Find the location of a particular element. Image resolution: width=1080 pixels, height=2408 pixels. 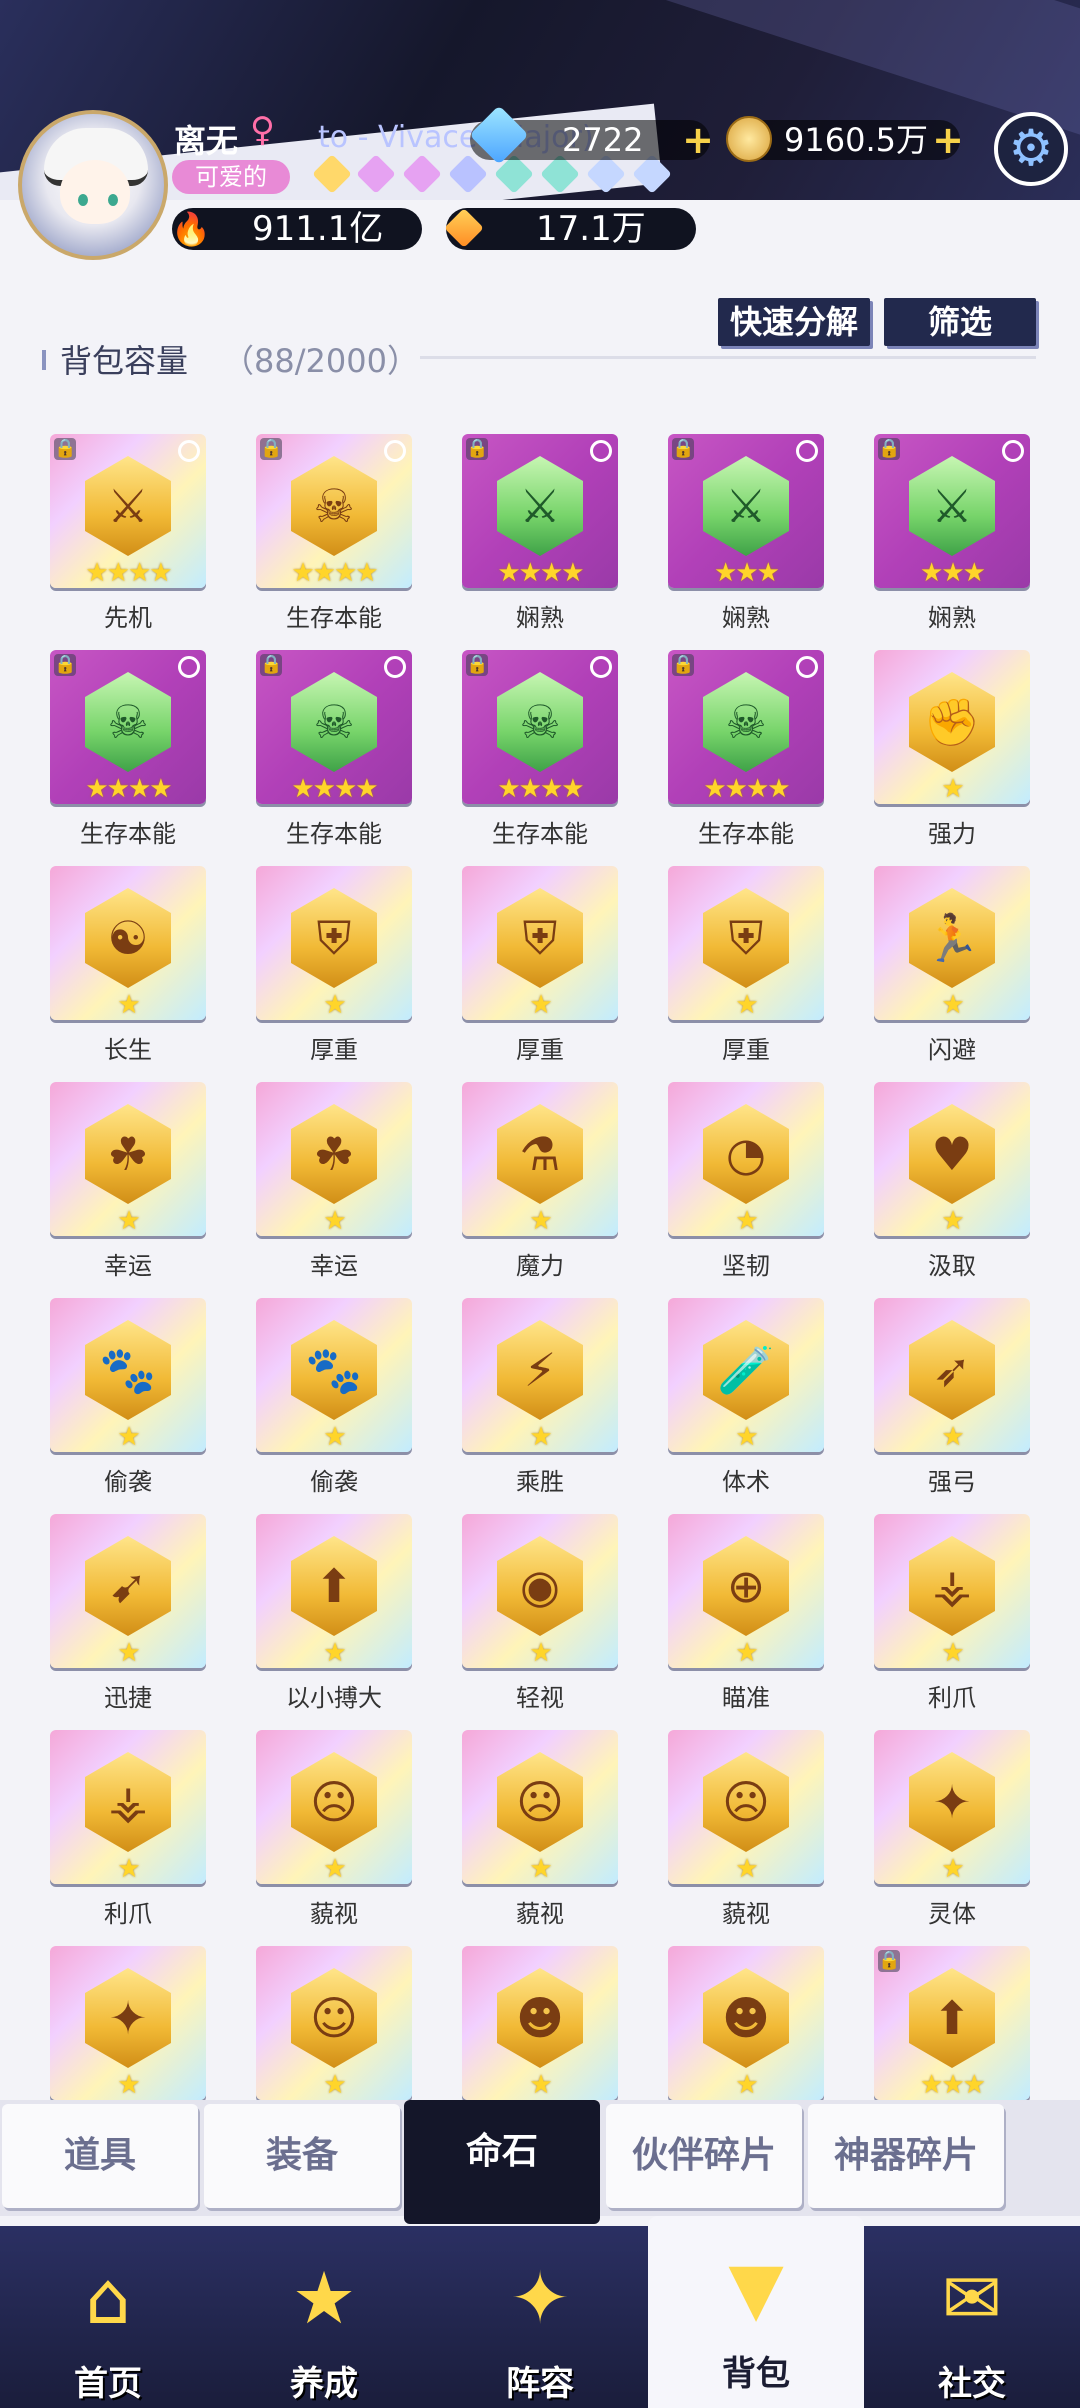

item-slot: ✊ ★ 强力 is located at coordinates (952, 750).